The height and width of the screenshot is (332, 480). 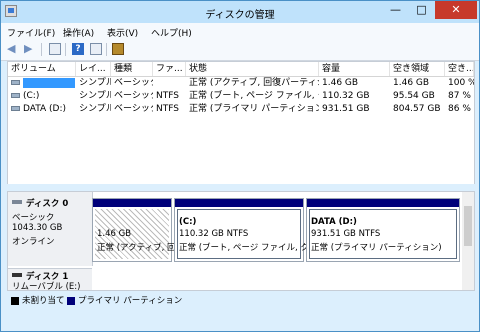 I want to click on disk-0-size: 1043.30 GB, so click(x=37, y=228).